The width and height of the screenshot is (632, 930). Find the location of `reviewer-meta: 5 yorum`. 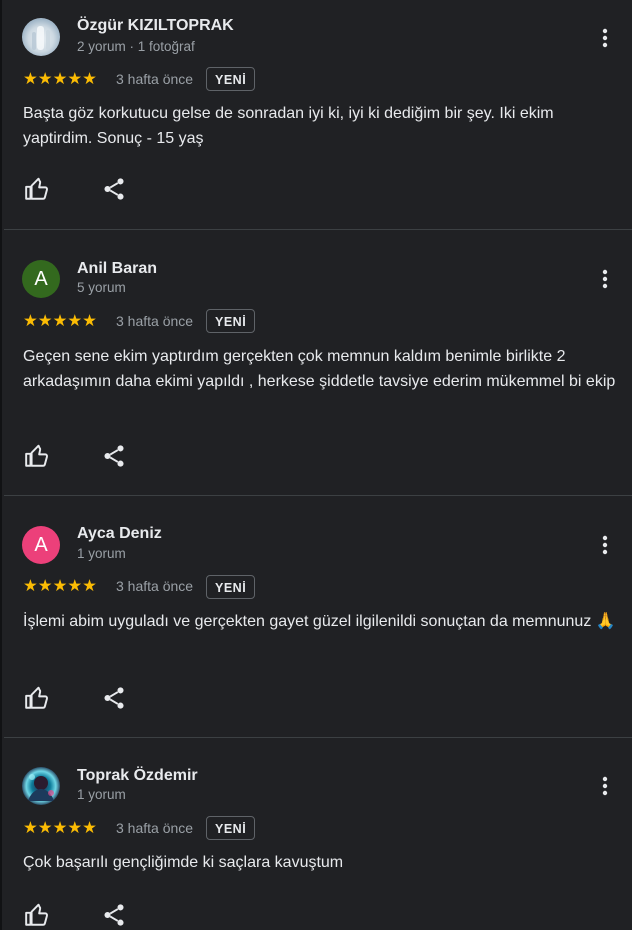

reviewer-meta: 5 yorum is located at coordinates (101, 287).